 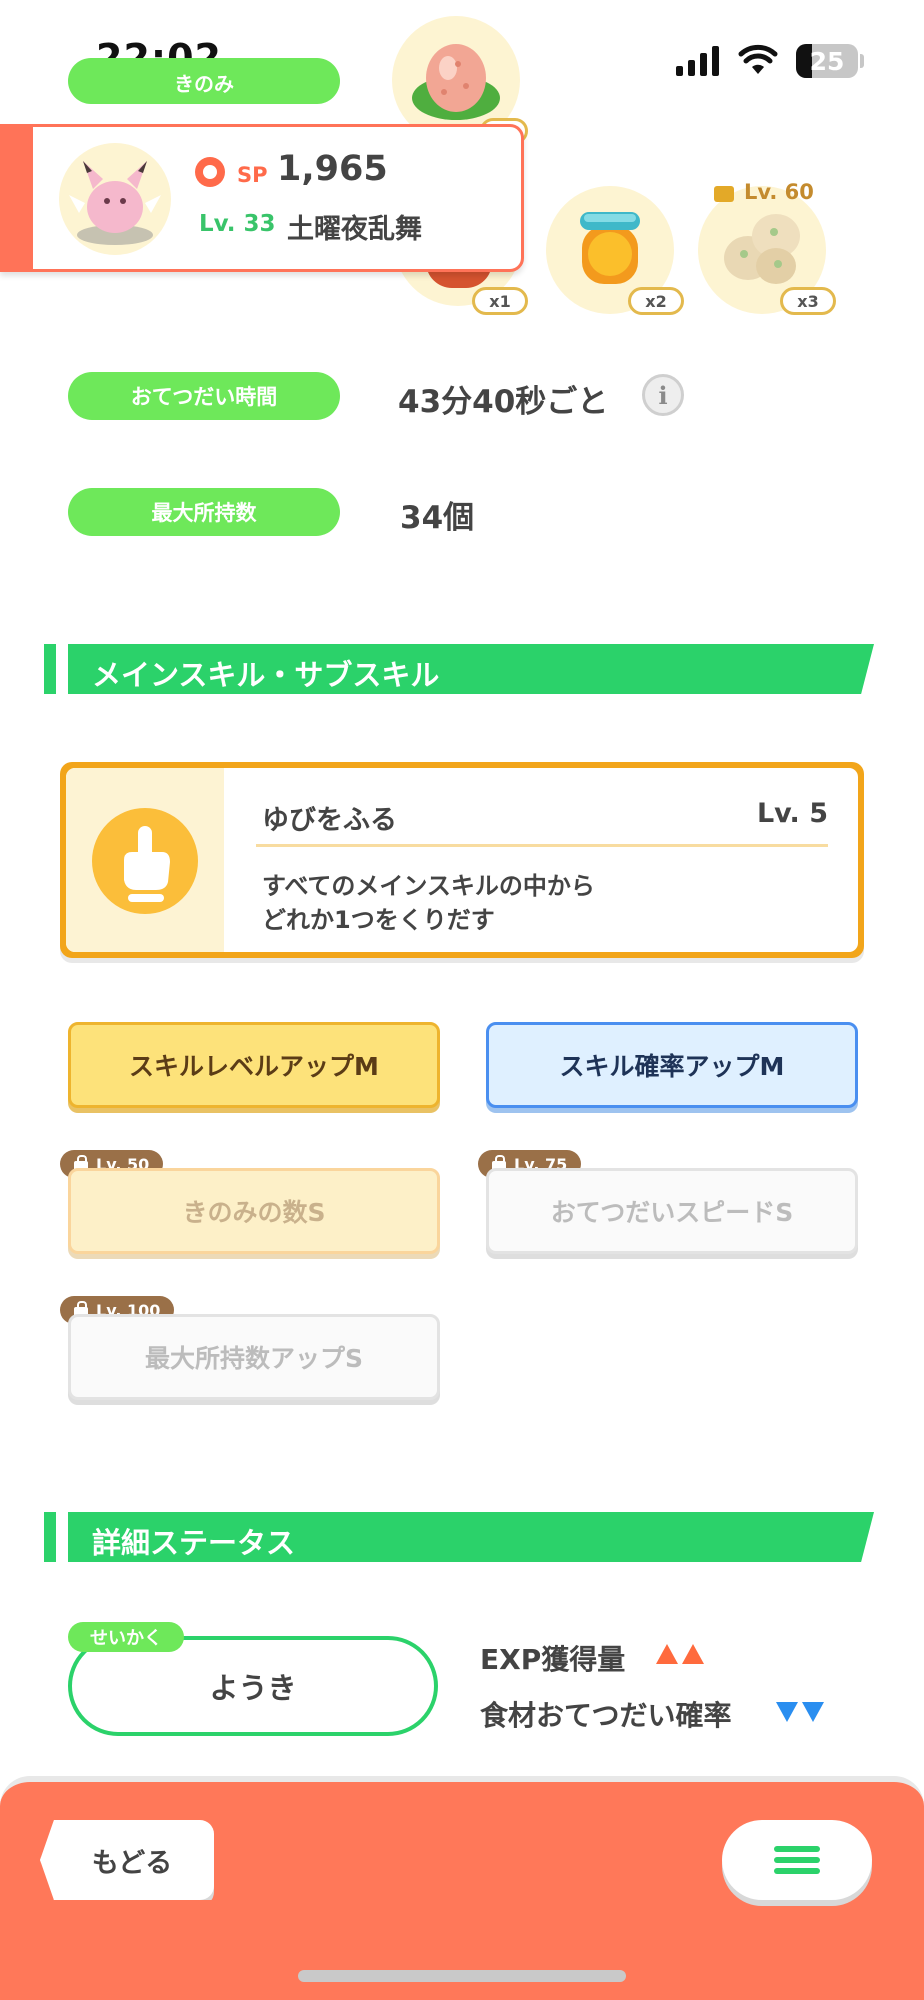 What do you see at coordinates (126, 1637) in the screenshot?
I see `nature-tag: せいかく` at bounding box center [126, 1637].